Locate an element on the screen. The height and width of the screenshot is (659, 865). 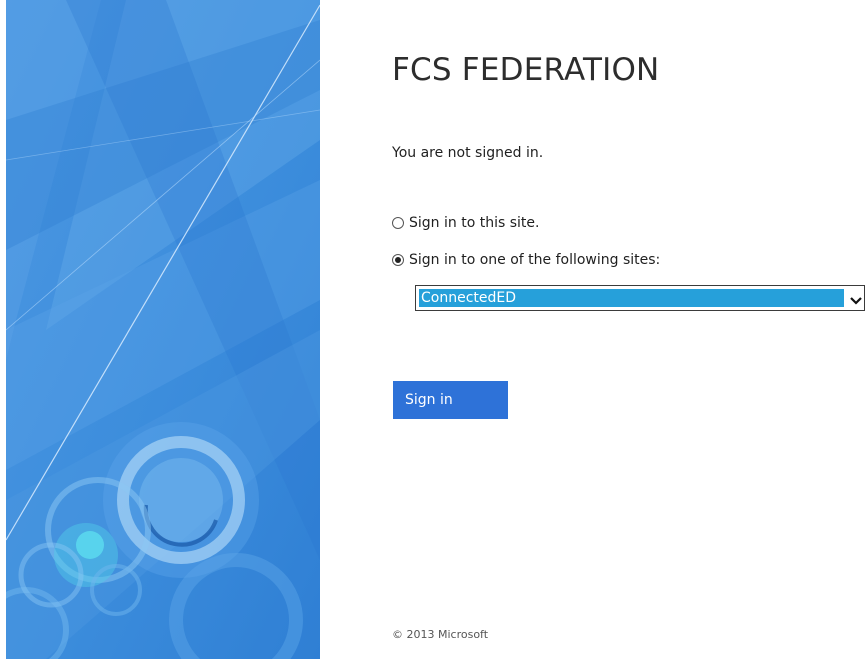
status-message: You are not signed in. is located at coordinates (468, 153).